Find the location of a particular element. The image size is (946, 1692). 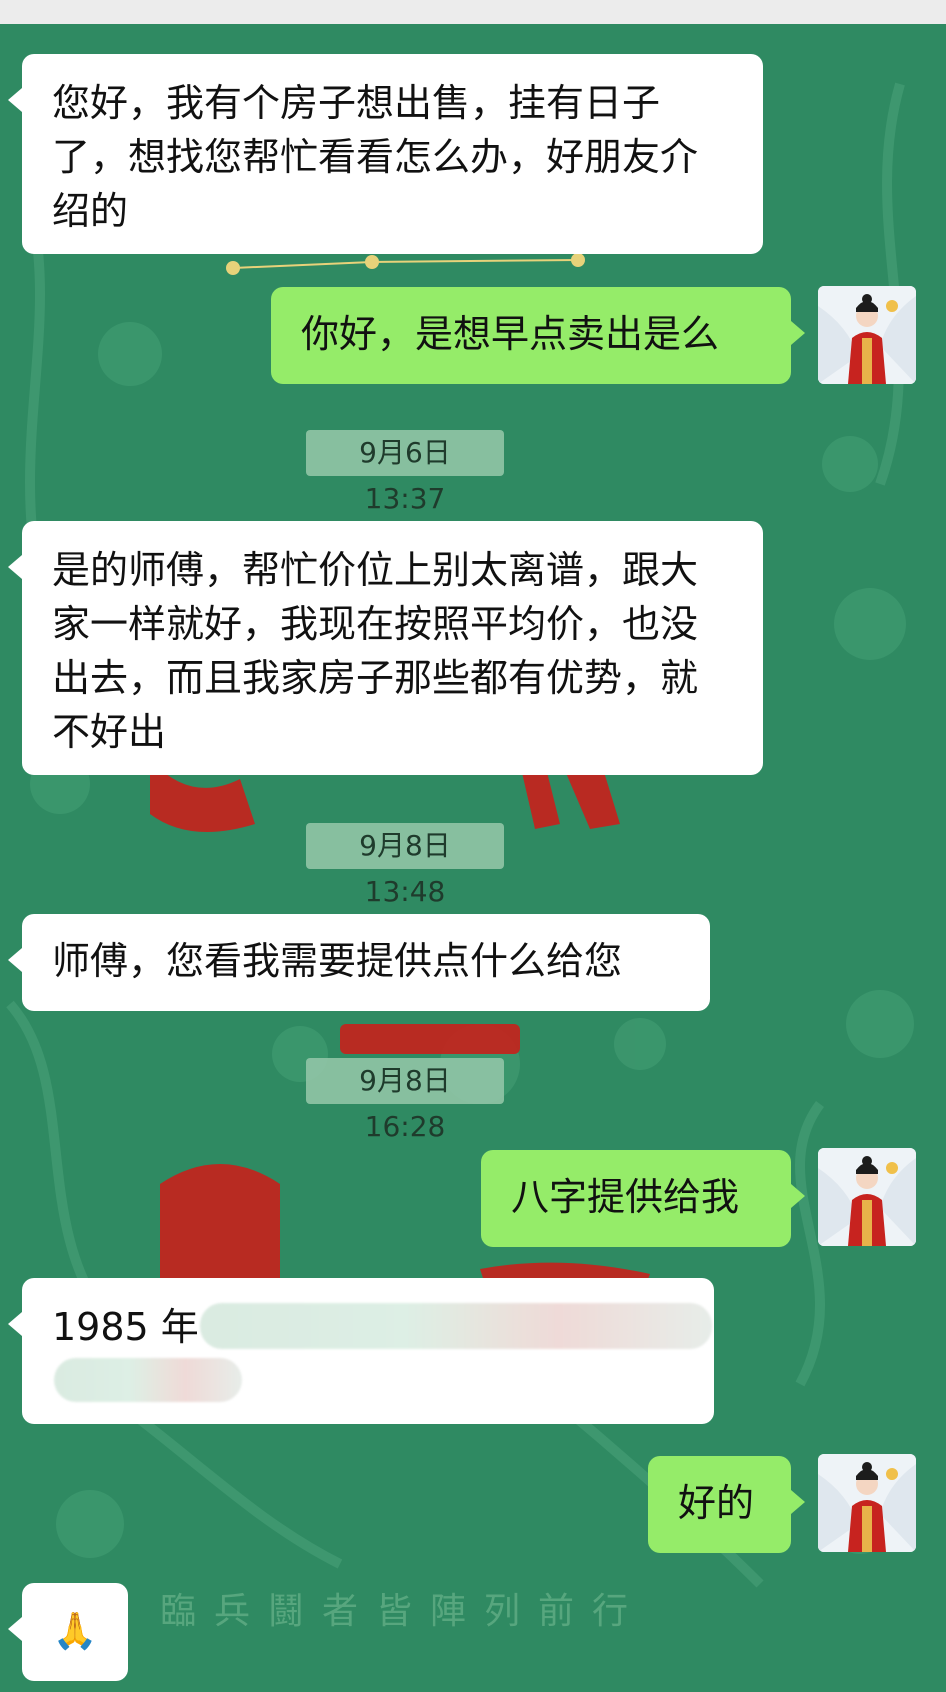

message-outgoing: 好的 is located at coordinates (726, 1504).